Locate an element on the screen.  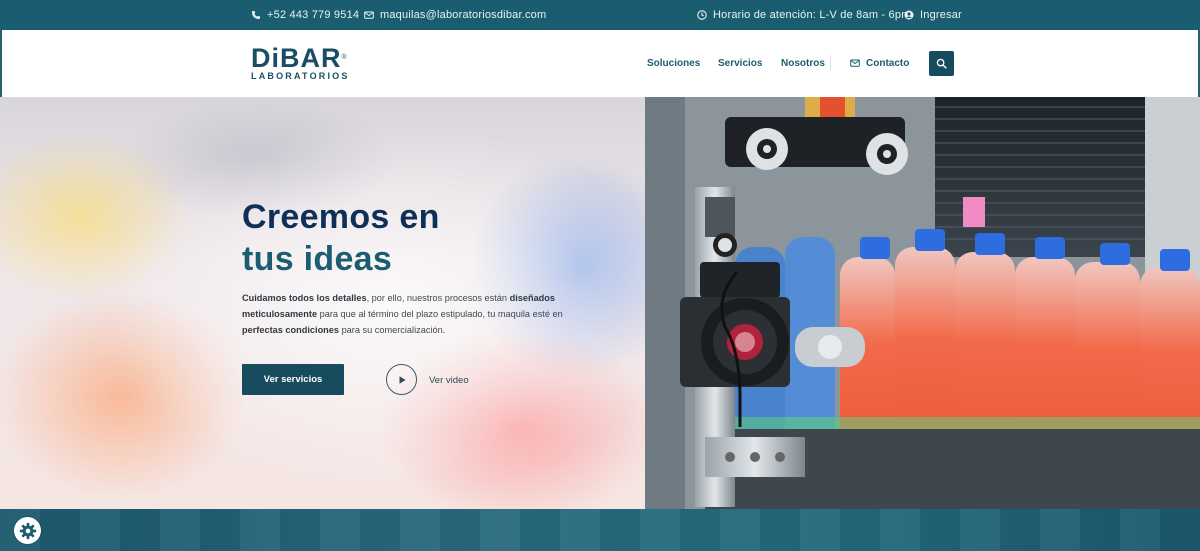
nav-item-nosotros: Nosotros is located at coordinates (803, 63).